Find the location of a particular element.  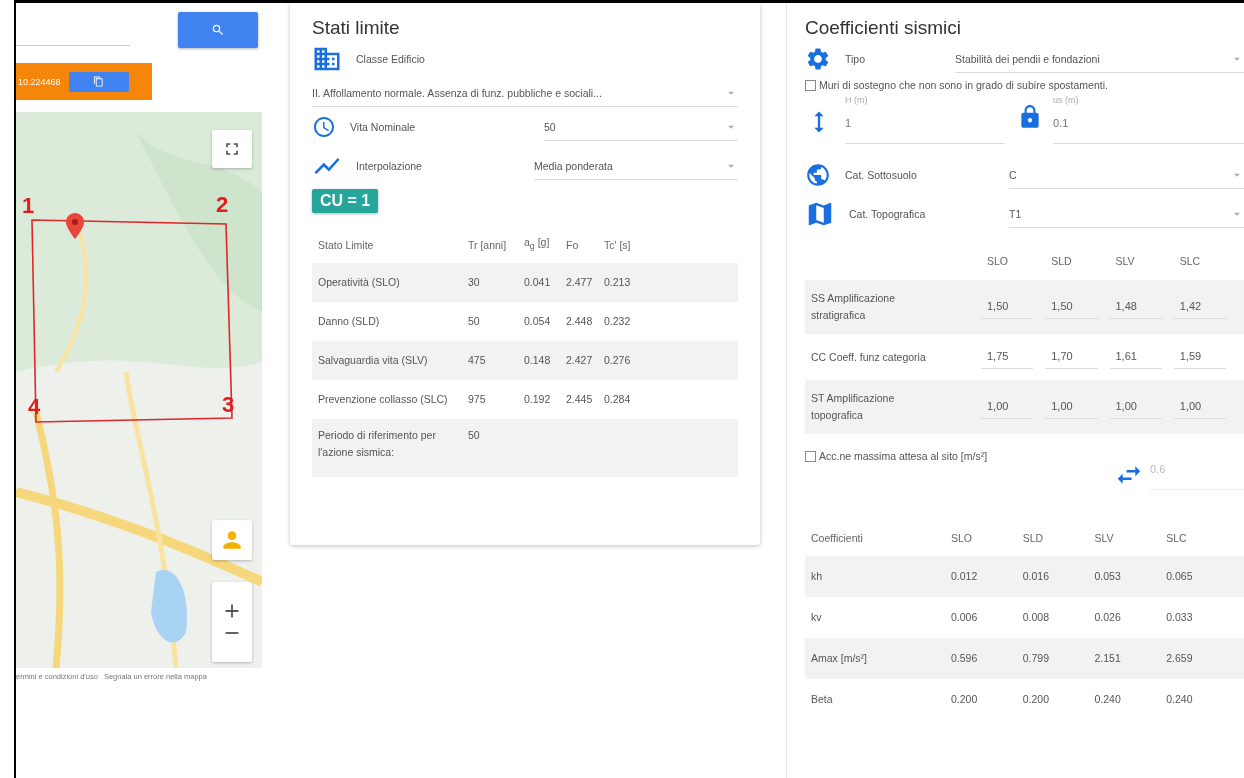

column-header: Tc' [s] is located at coordinates (618, 245).